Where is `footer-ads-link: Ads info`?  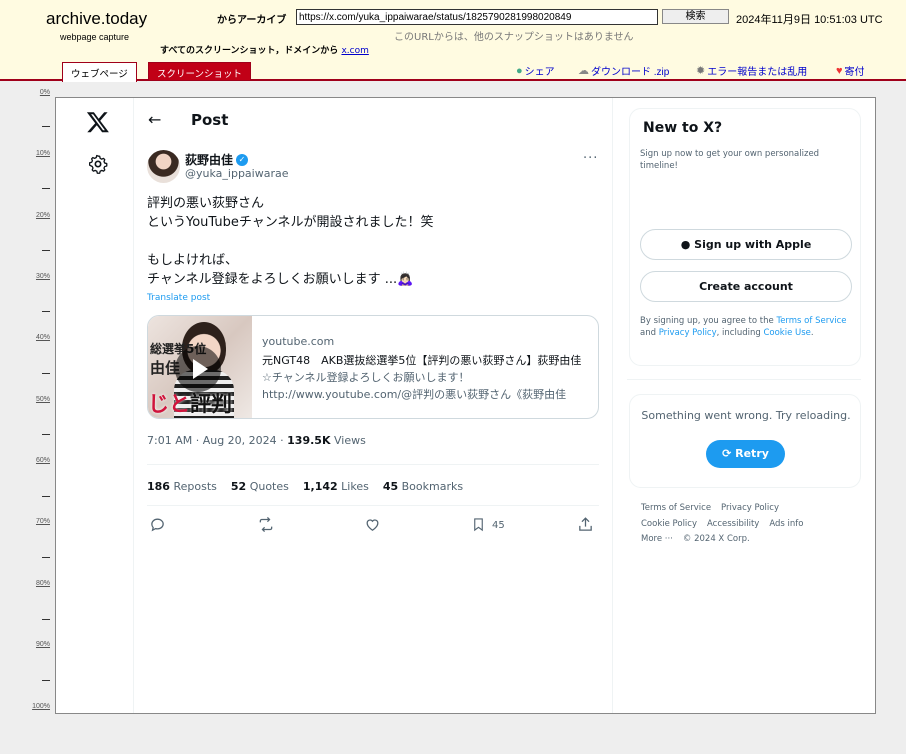
footer-ads-link: Ads info is located at coordinates (786, 524).